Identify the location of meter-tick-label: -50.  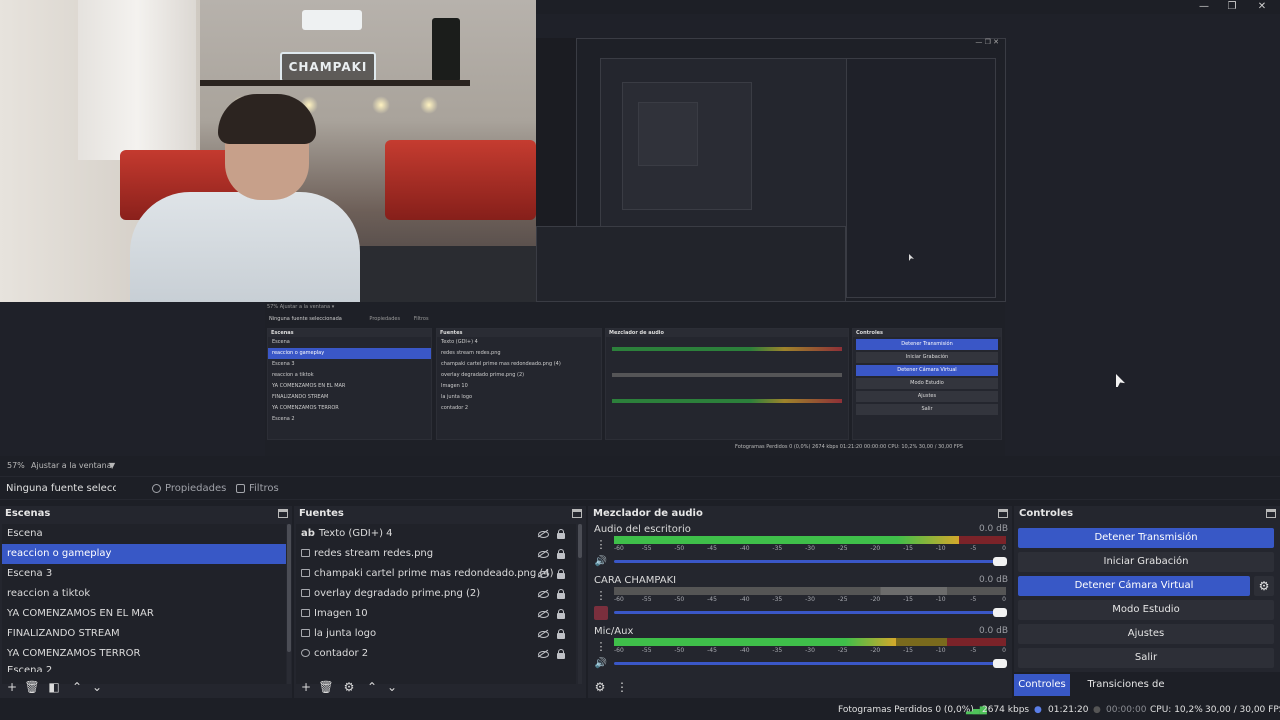
(679, 599).